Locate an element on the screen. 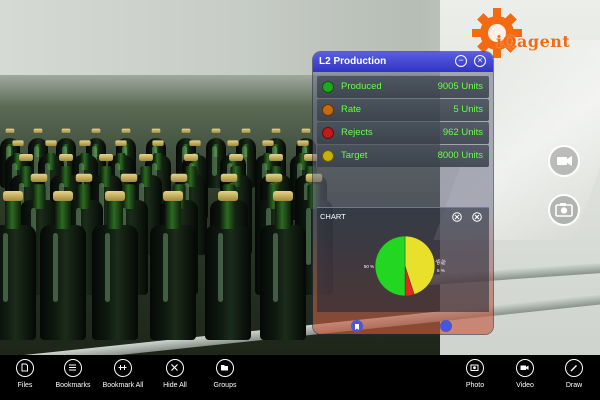 The height and width of the screenshot is (400, 600). hide-all-label: Hide All is located at coordinates (175, 385).